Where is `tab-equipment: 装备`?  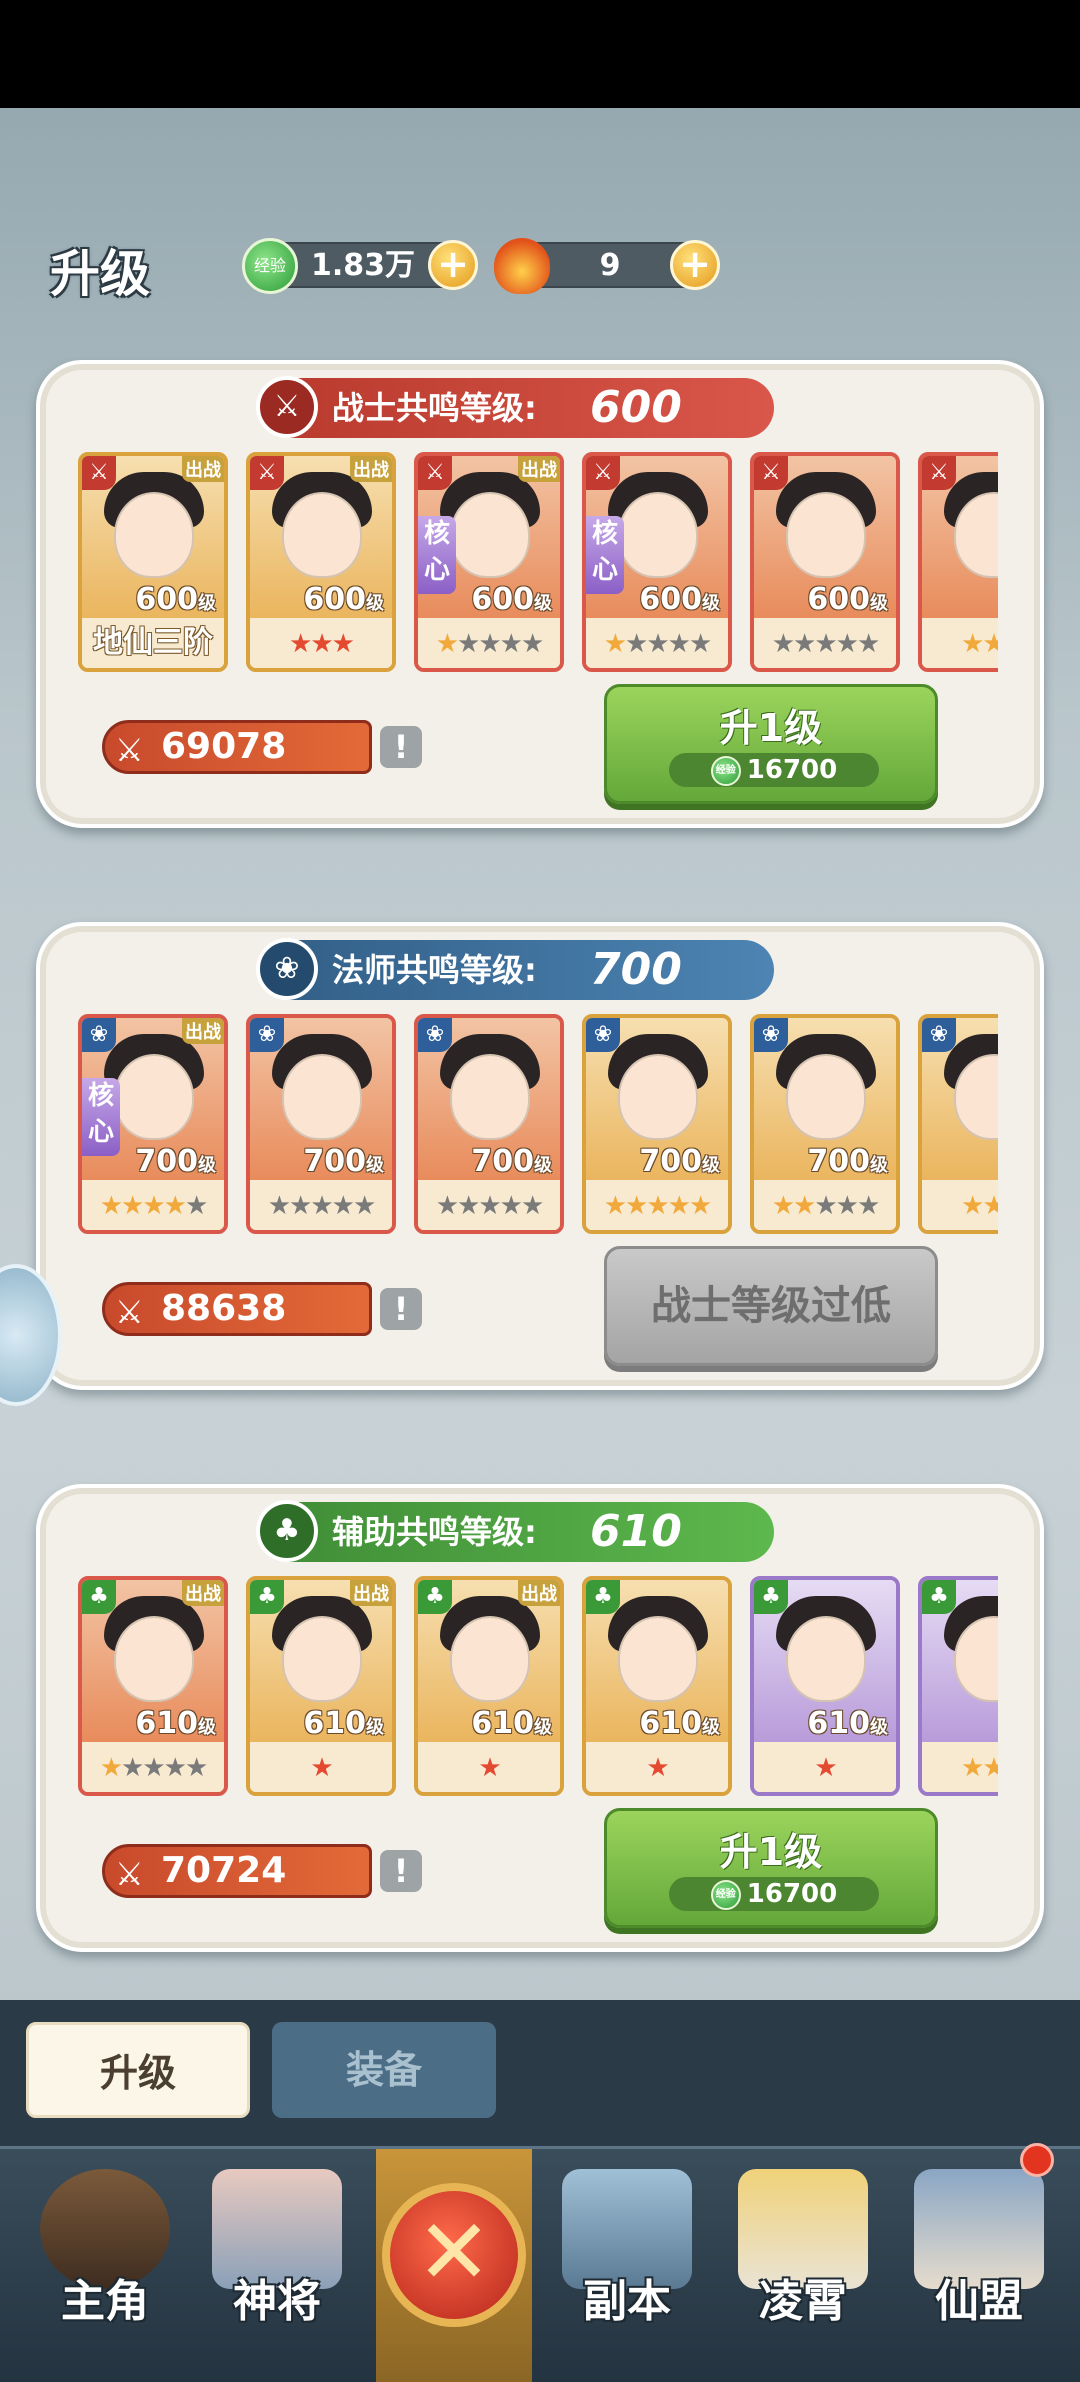
tab-equipment: 装备 is located at coordinates (384, 2070).